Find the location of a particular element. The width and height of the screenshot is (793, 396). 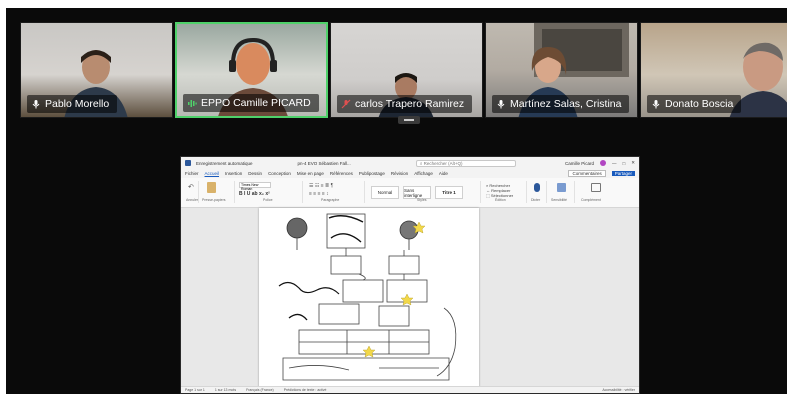

process-diagram-figure is located at coordinates (367, 297).